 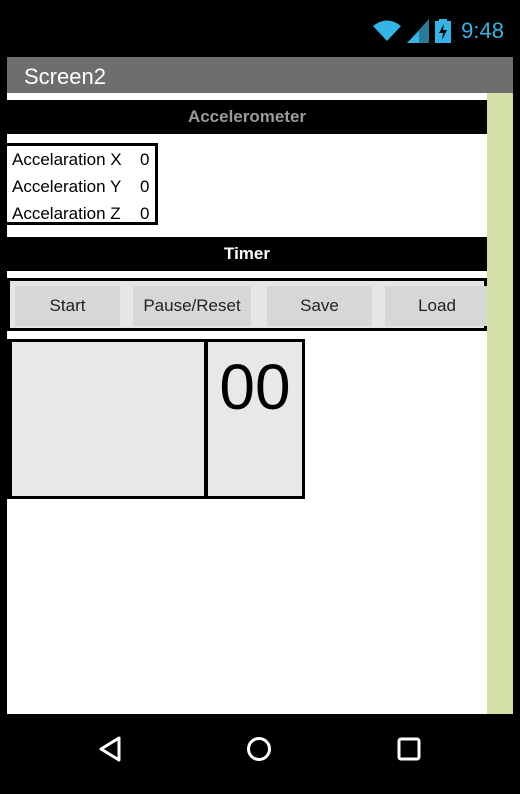 I want to click on screen-title: Screen2, so click(x=65, y=76).